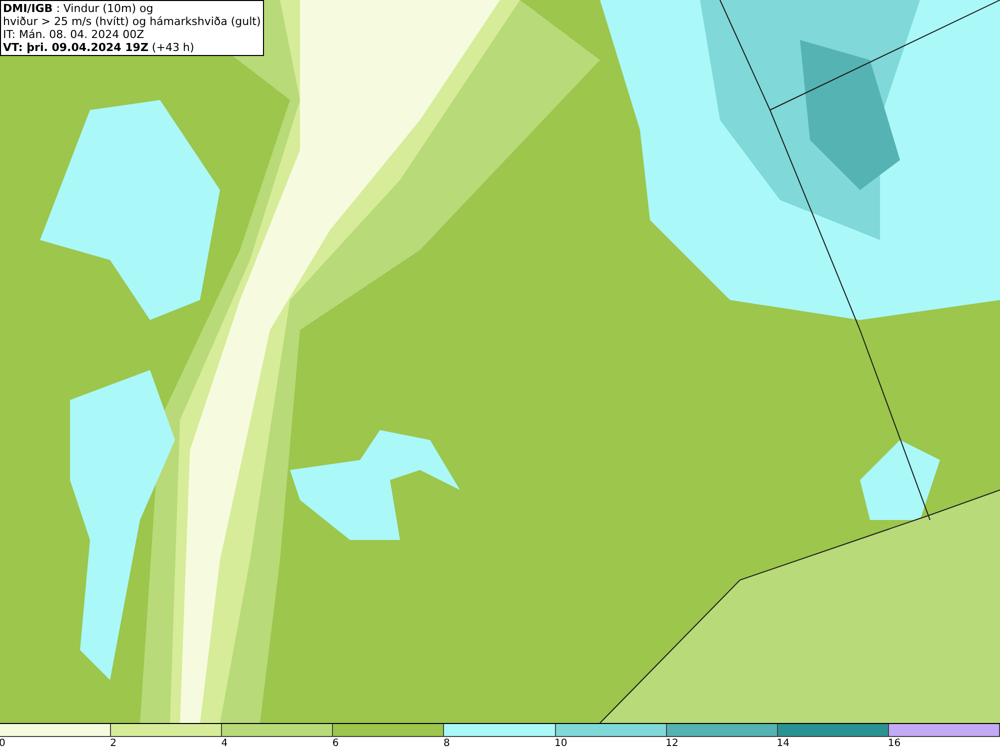 This screenshot has width=1000, height=753. I want to click on legend-label: 14, so click(783, 744).